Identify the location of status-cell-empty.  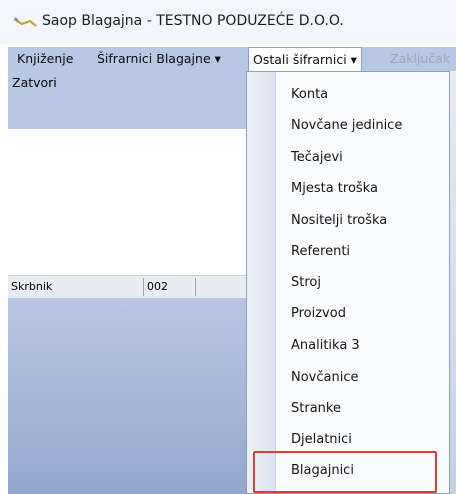
(222, 287).